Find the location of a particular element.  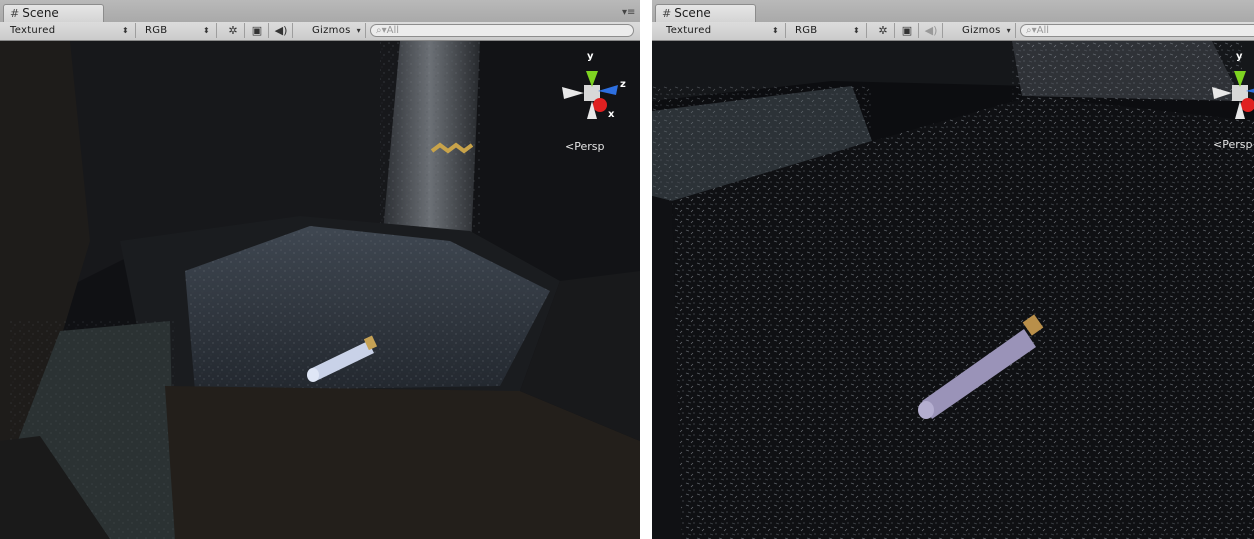

tab-strip: # Scene ▾≡ is located at coordinates (320, 11).